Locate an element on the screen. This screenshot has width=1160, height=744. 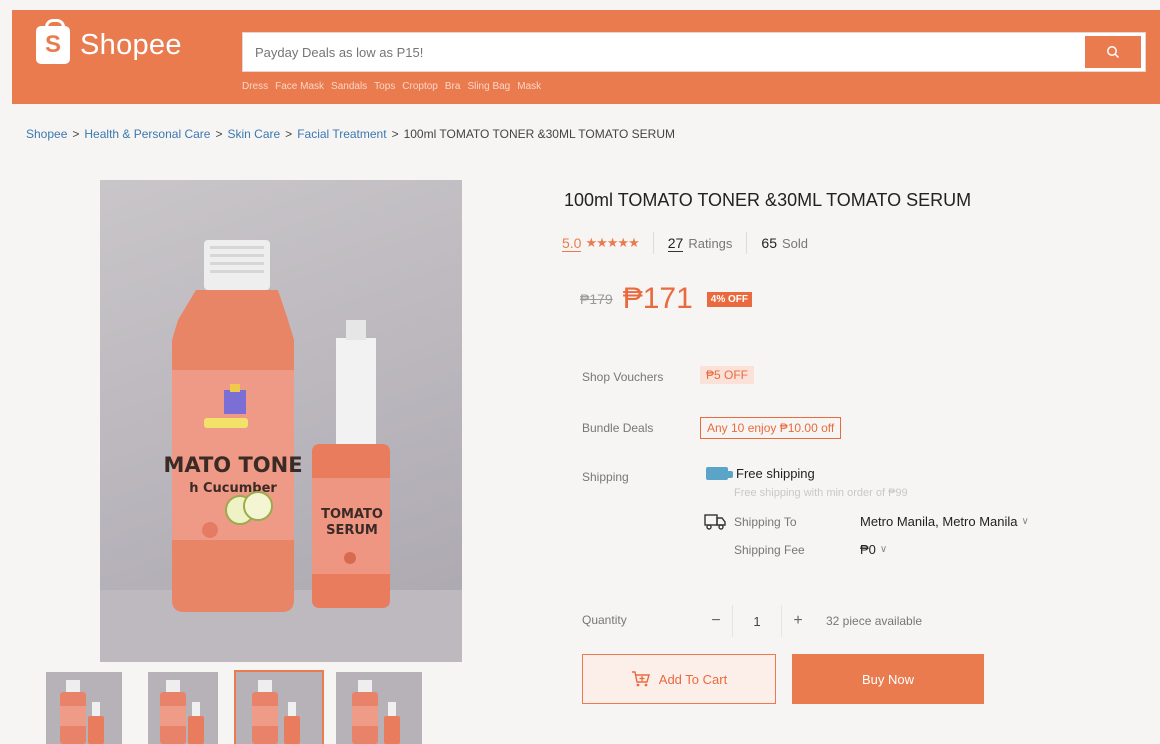
original-price: ₱179 is located at coordinates (596, 299).